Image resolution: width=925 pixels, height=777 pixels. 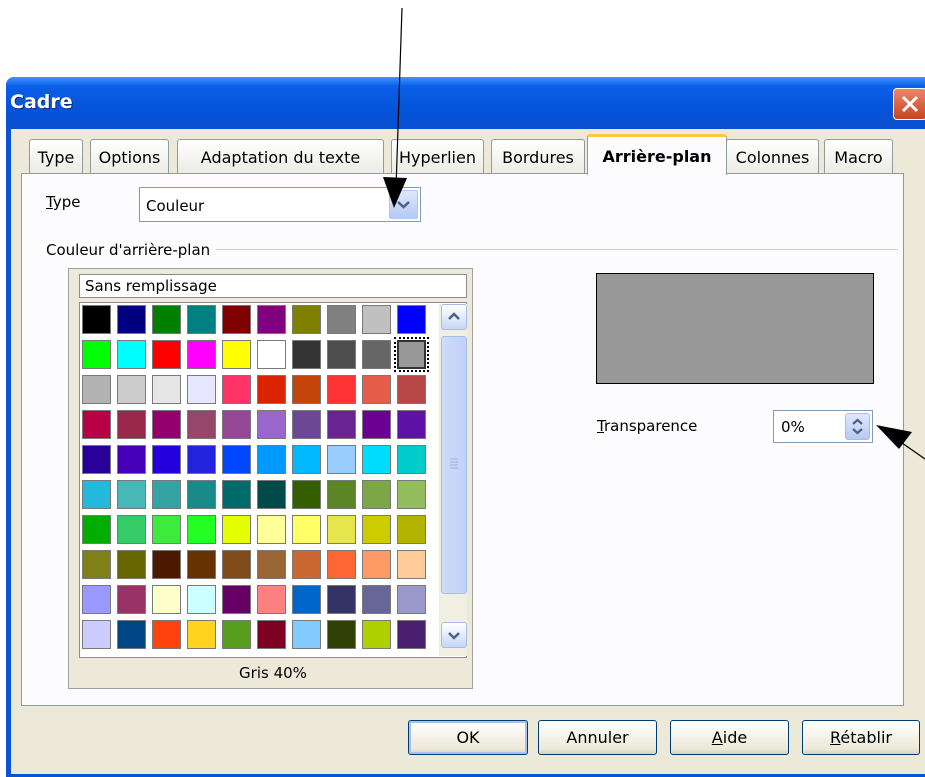 I want to click on scroll-thumb, so click(x=454, y=465).